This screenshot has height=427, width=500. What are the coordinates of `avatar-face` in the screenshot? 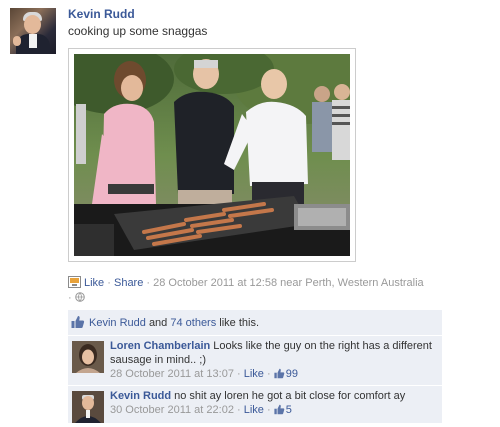 It's located at (32, 24).